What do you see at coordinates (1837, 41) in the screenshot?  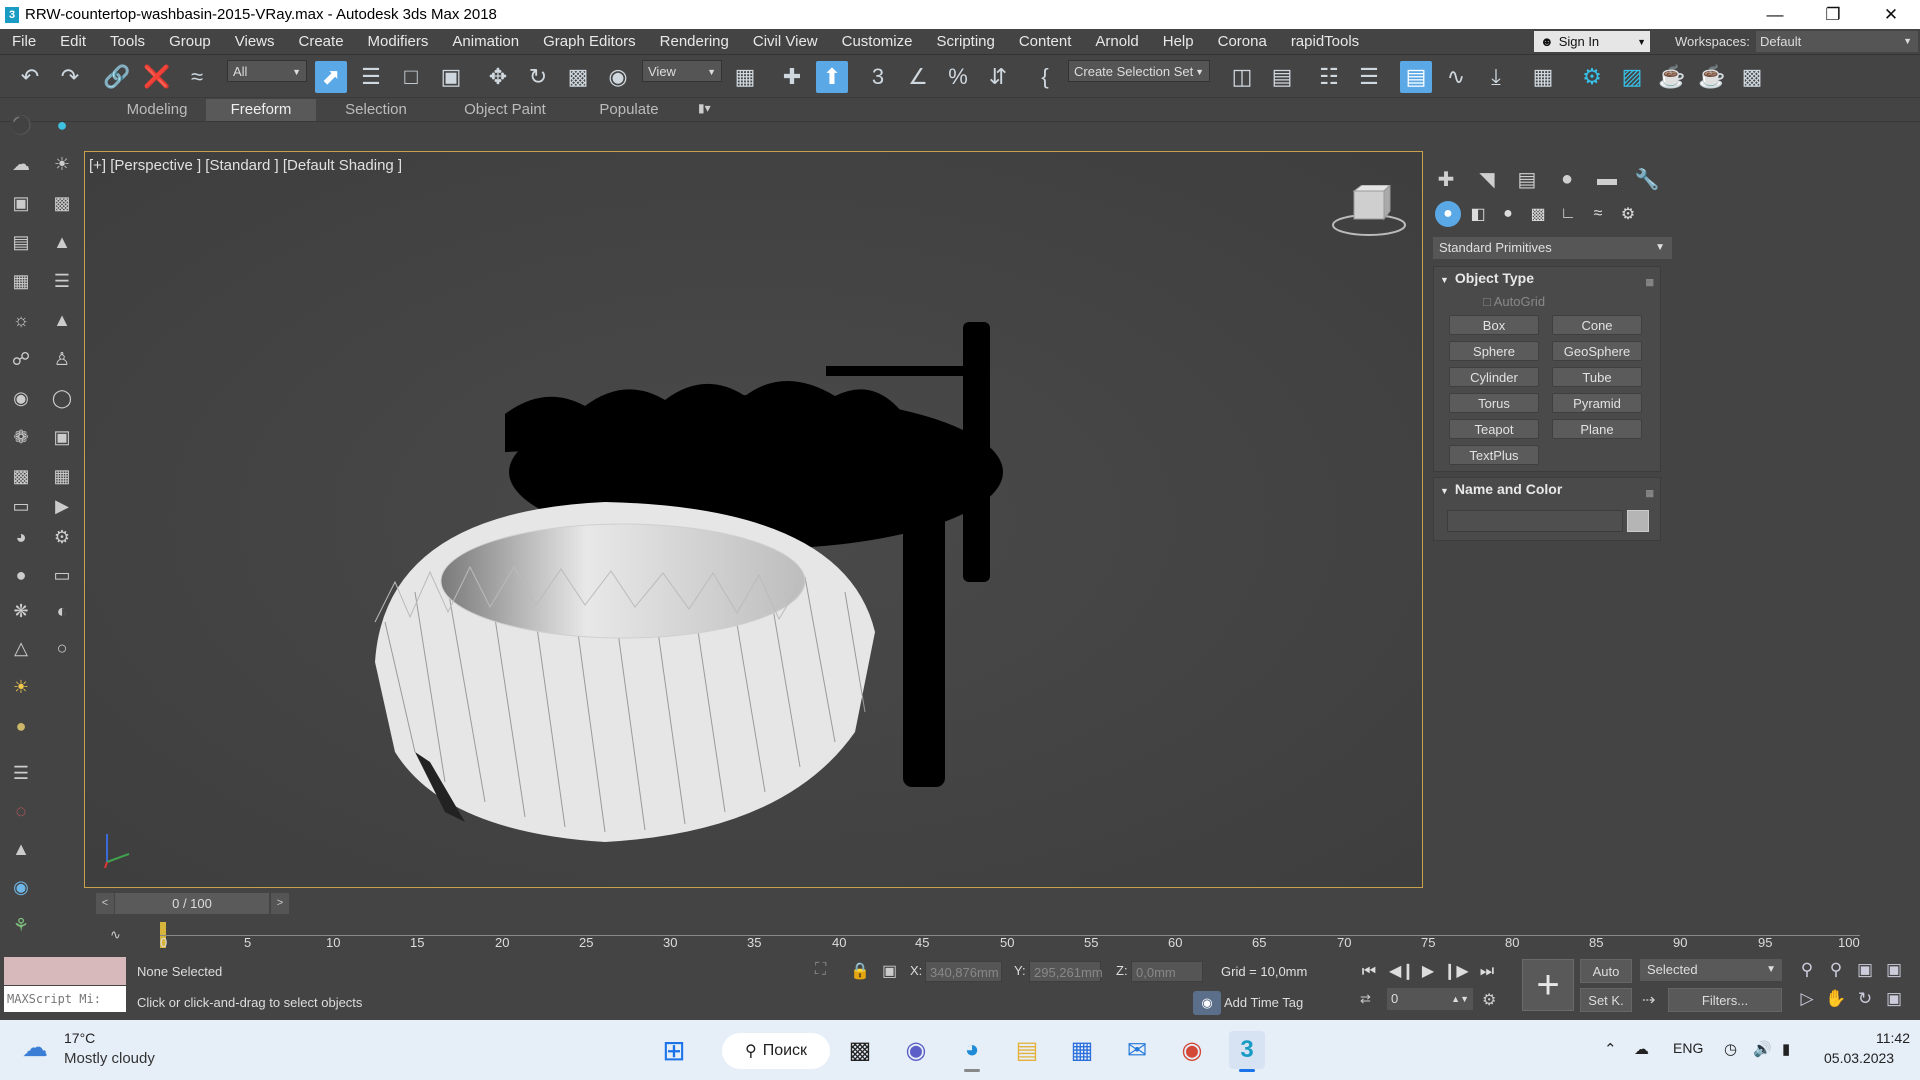 I see `workspace-dropdown: Default ▼` at bounding box center [1837, 41].